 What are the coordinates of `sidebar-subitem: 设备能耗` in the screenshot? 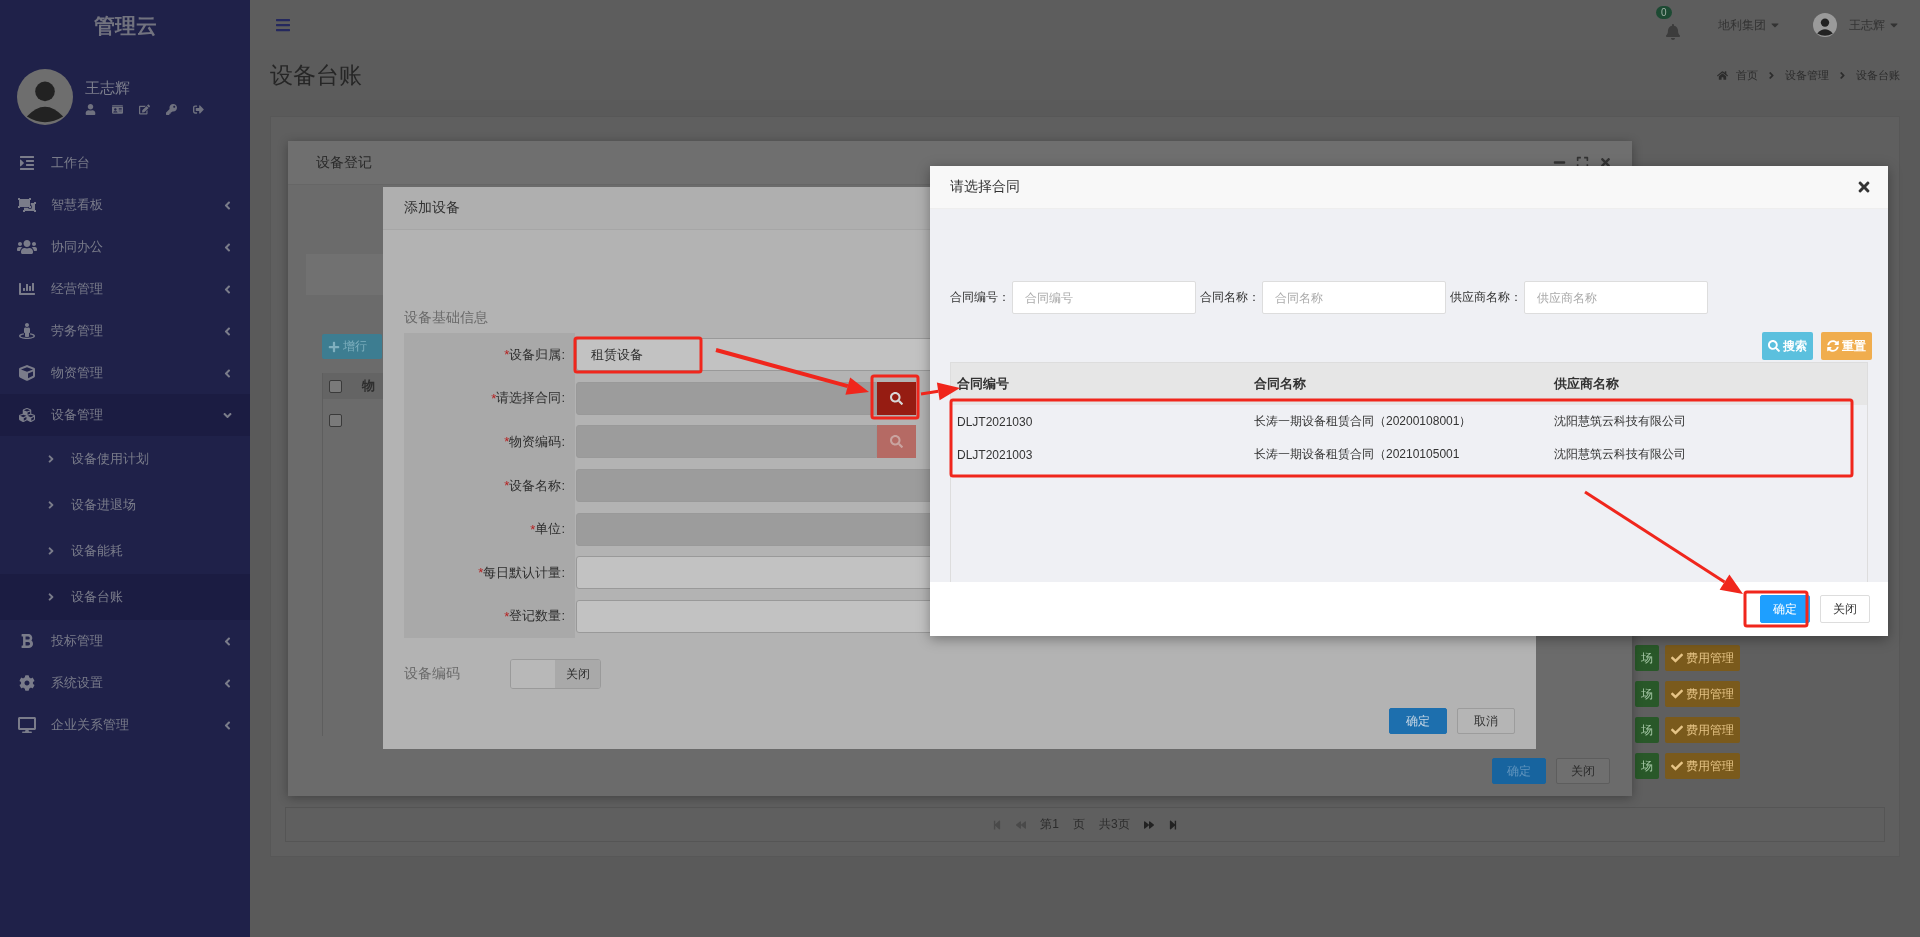 It's located at (125, 551).